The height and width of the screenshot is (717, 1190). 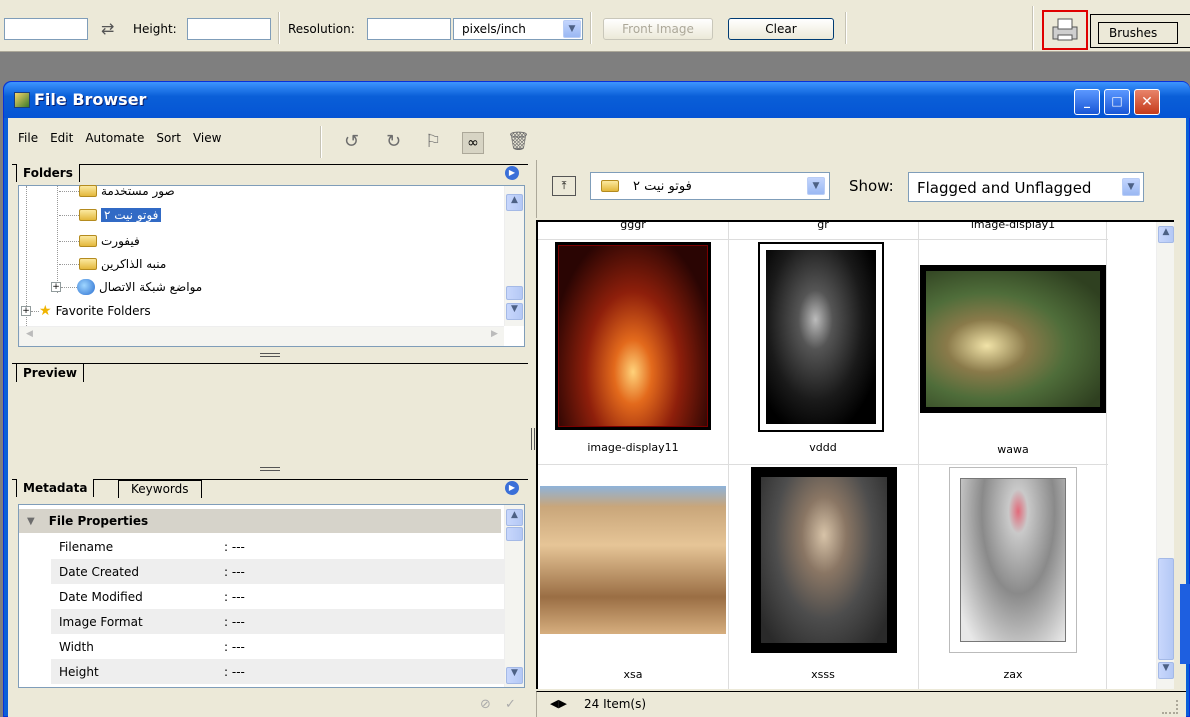 What do you see at coordinates (114, 141) in the screenshot?
I see `menu-automate: Automate` at bounding box center [114, 141].